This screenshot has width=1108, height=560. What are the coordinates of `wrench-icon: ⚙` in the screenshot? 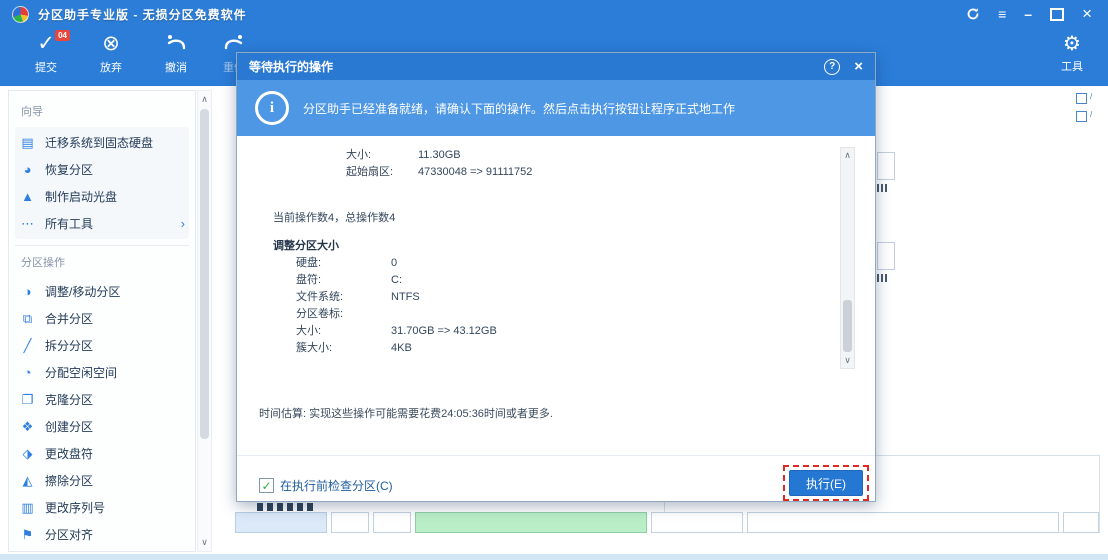 It's located at (1072, 44).